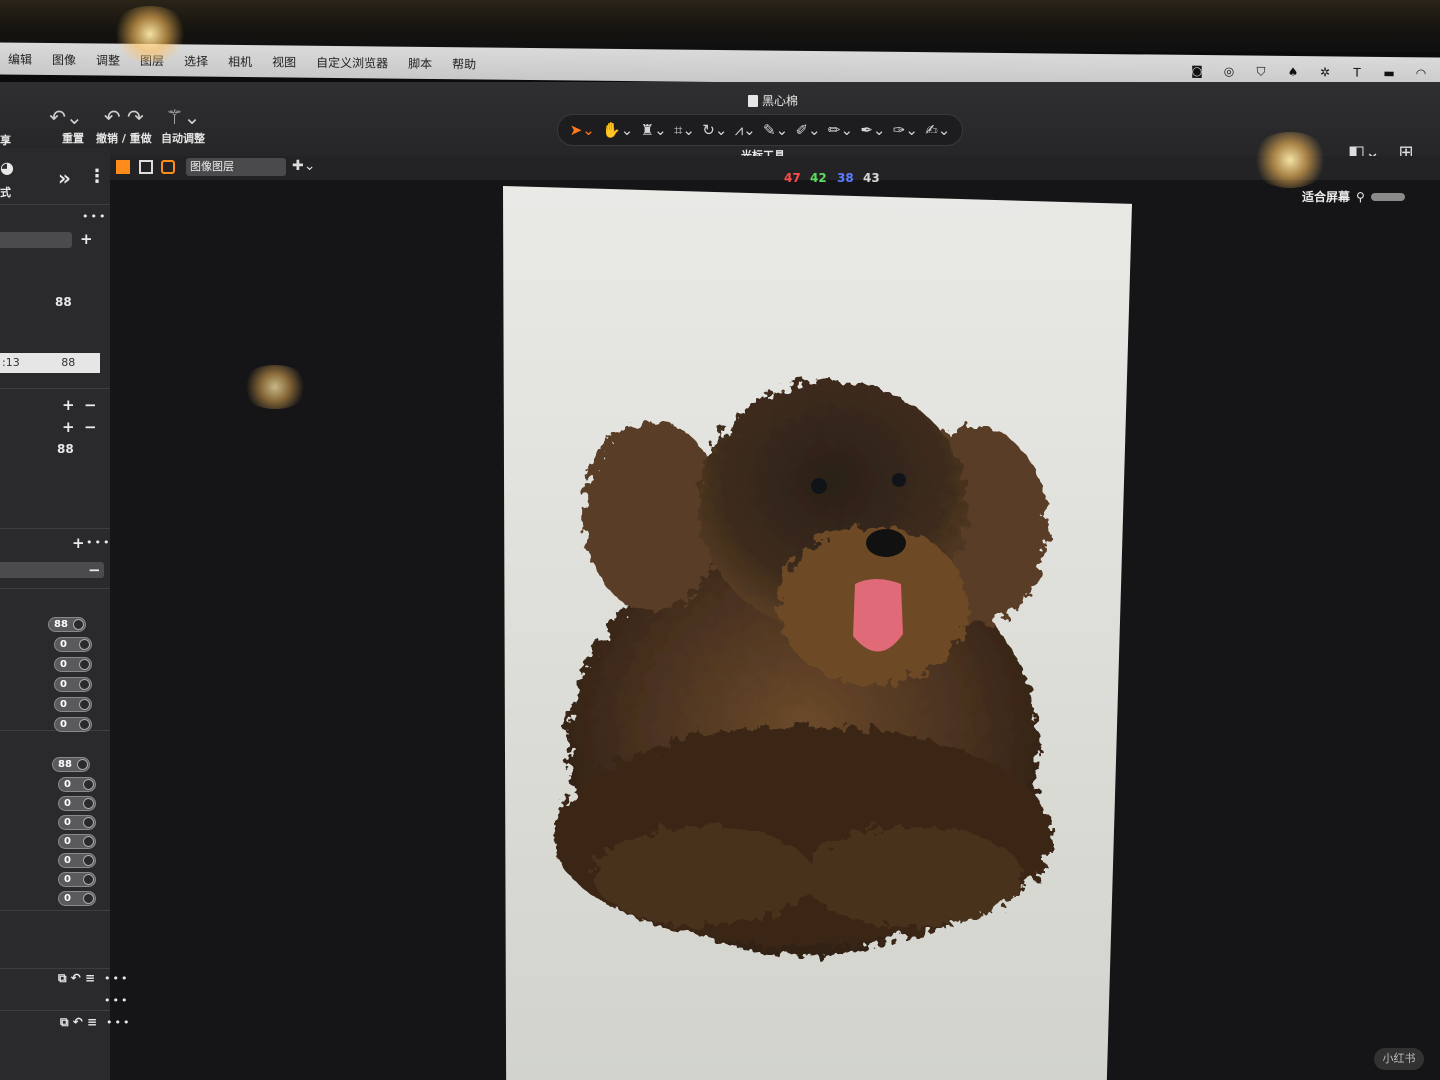 Image resolution: width=1440 pixels, height=1080 pixels. I want to click on crop-tool-icon: ⌗⌄, so click(684, 130).